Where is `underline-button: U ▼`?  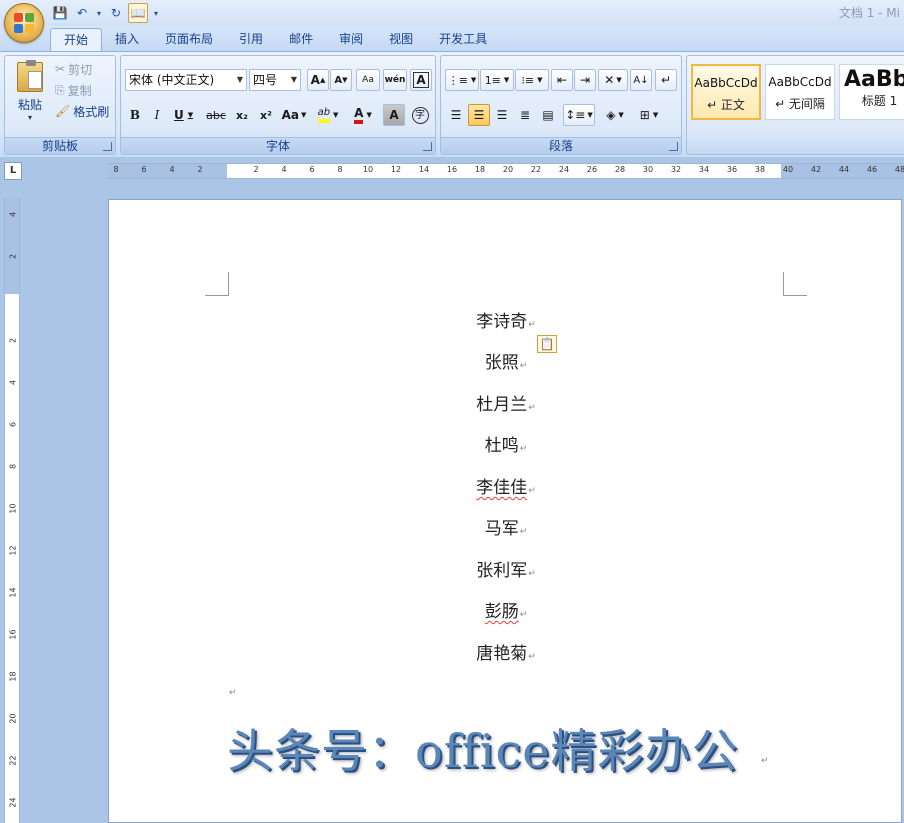 underline-button: U ▼ is located at coordinates (184, 115).